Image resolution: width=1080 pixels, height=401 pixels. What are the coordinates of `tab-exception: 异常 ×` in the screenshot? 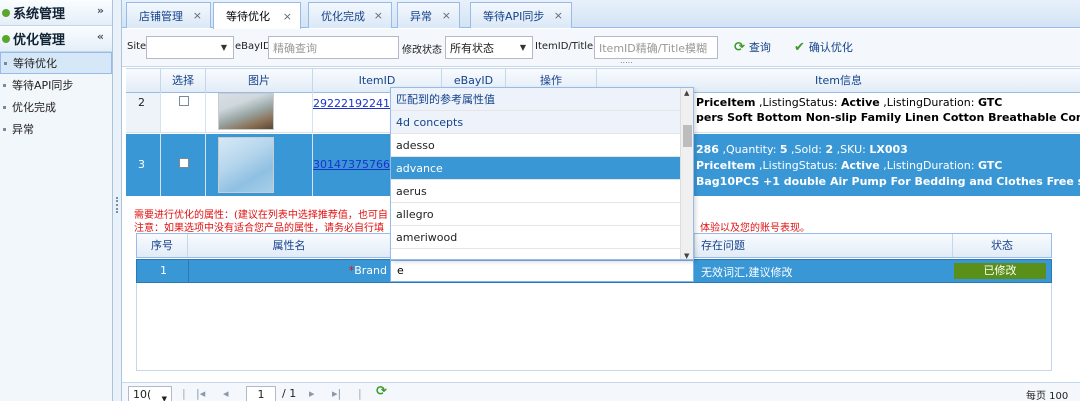 It's located at (428, 15).